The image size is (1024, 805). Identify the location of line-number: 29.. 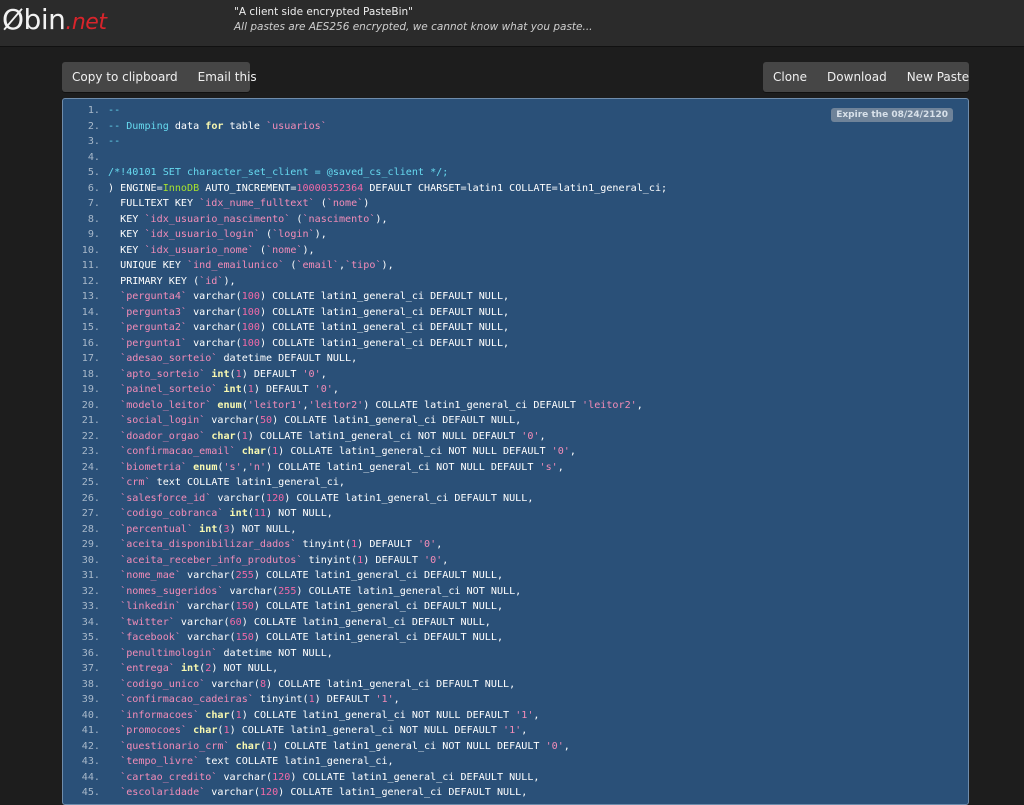
(90, 544).